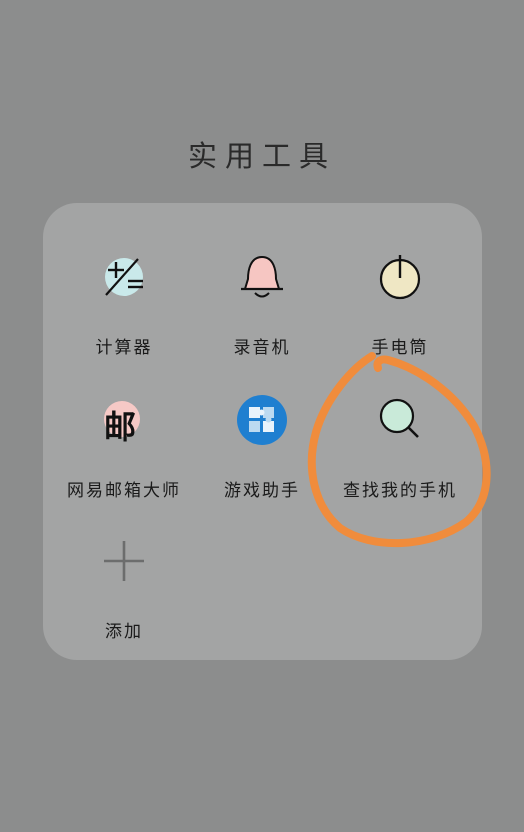 This screenshot has height=832, width=524. I want to click on app-netease-mail: 邮 网易邮箱大师, so click(124, 454).